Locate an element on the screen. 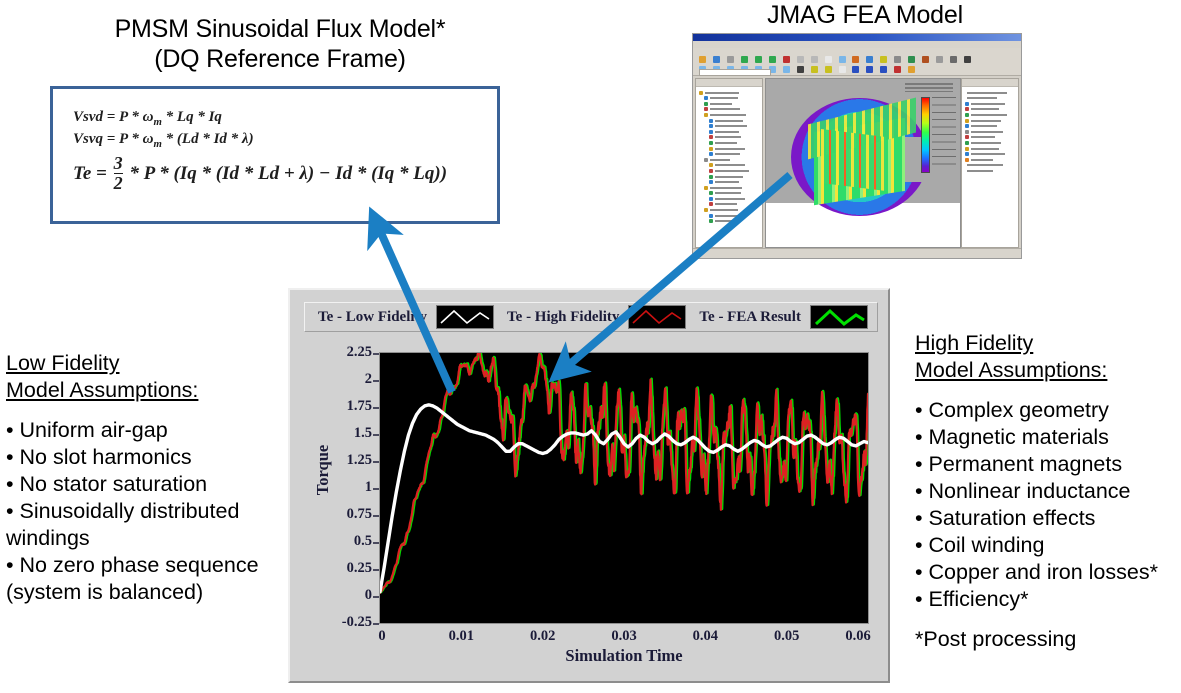 This screenshot has width=1181, height=693. high-fidelity-item: • Magnetic materials is located at coordinates (1012, 437).